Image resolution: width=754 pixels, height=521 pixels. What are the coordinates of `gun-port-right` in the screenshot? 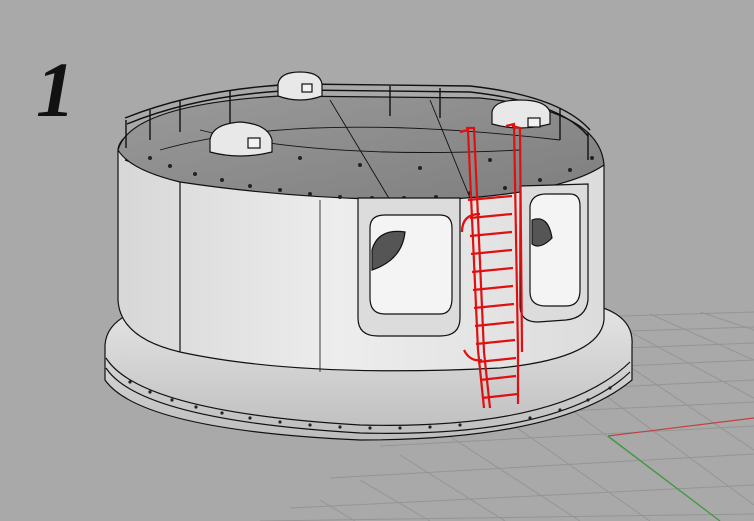 It's located at (554, 253).